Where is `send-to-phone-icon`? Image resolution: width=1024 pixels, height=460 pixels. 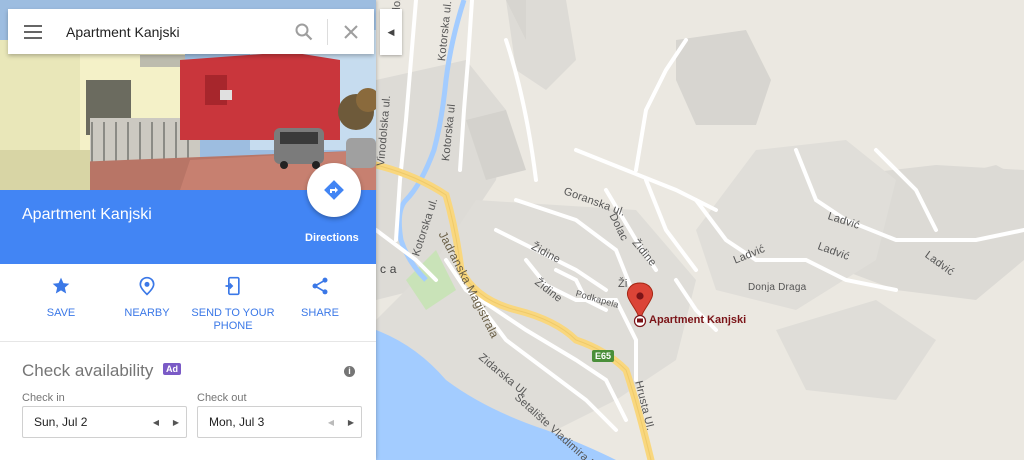 send-to-phone-icon is located at coordinates (232, 286).